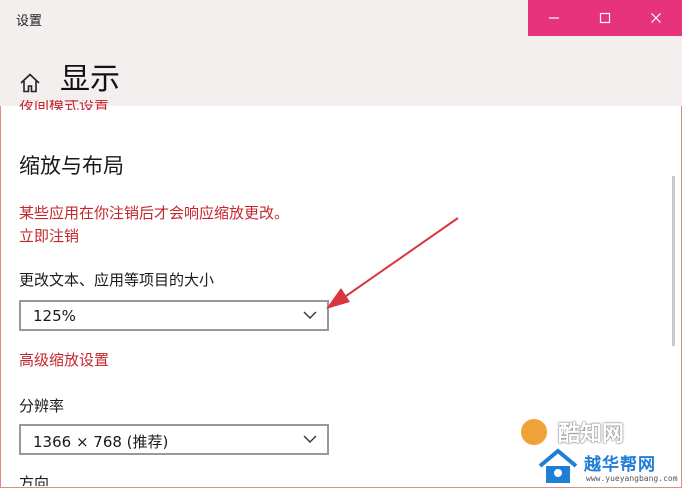  Describe the element at coordinates (632, 478) in the screenshot. I see `watermark-url: www.yueyangbang.com` at that location.